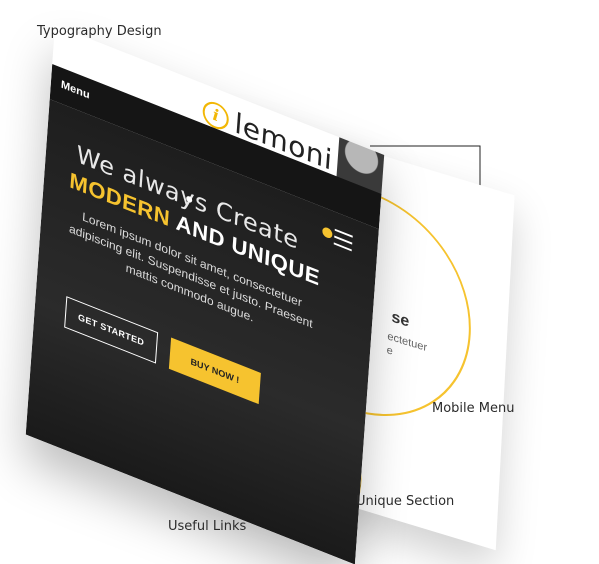 This screenshot has width=599, height=564. I want to click on get-started-button: GET STARTED, so click(111, 330).